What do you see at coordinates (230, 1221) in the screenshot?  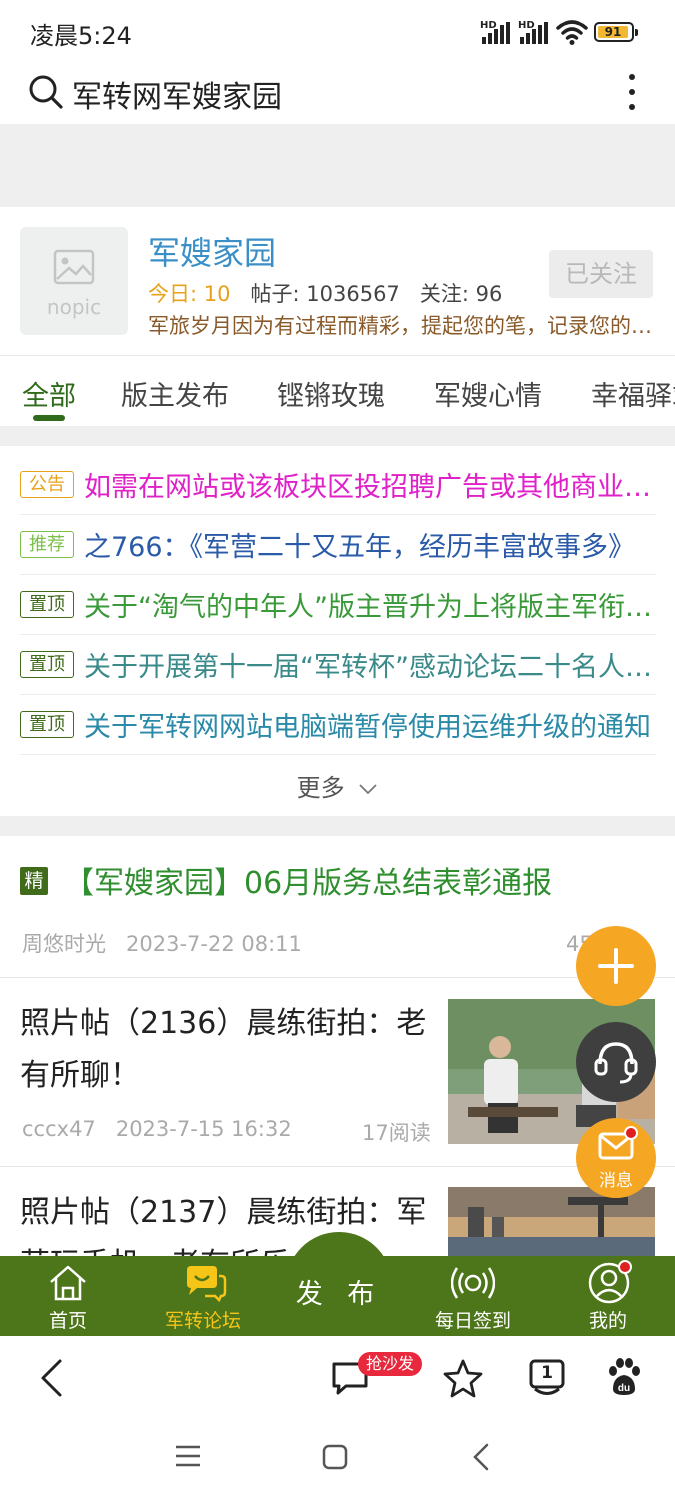 I see `post-title: 照片帖（2137）晨练街拍：军营玩手机，老有所乐` at bounding box center [230, 1221].